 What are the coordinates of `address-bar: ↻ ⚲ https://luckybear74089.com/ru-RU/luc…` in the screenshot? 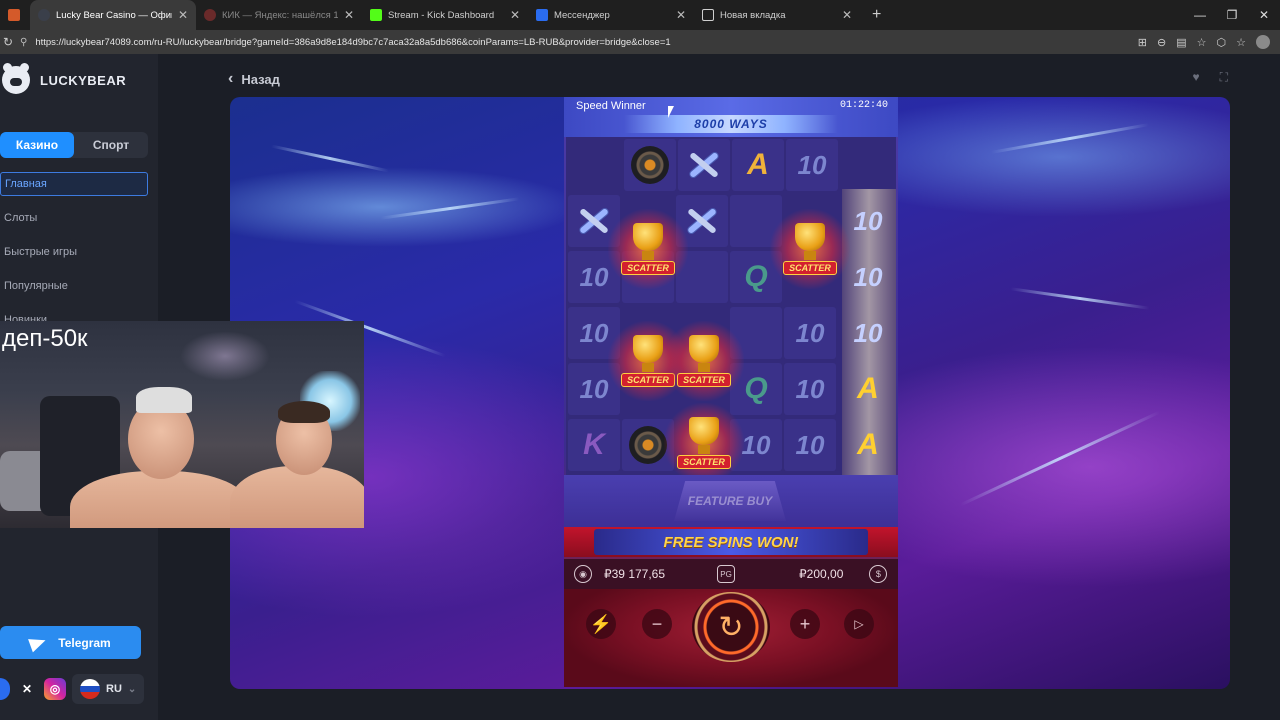 It's located at (640, 42).